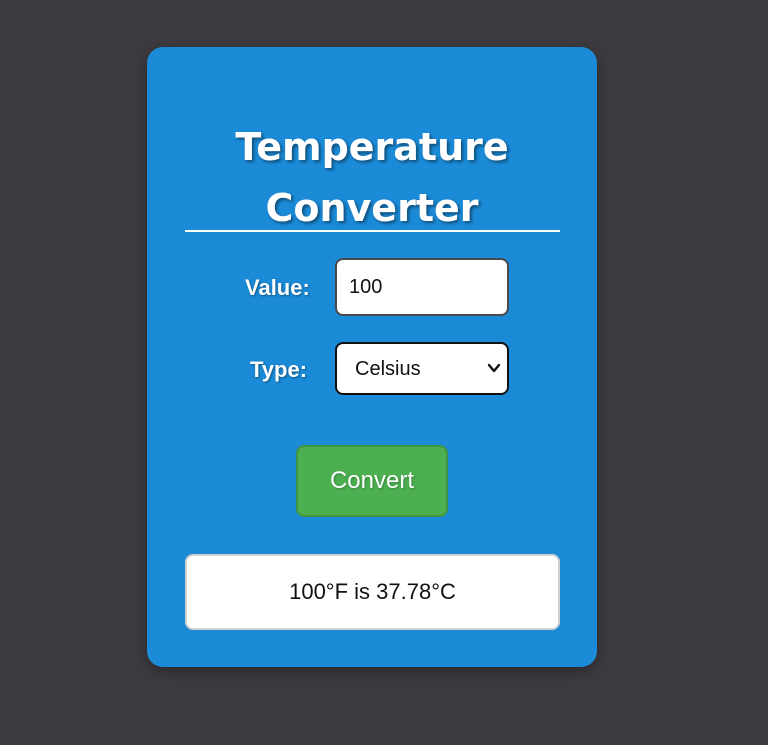 Image resolution: width=768 pixels, height=745 pixels. What do you see at coordinates (372, 178) in the screenshot?
I see `page-title: Temperature Converter` at bounding box center [372, 178].